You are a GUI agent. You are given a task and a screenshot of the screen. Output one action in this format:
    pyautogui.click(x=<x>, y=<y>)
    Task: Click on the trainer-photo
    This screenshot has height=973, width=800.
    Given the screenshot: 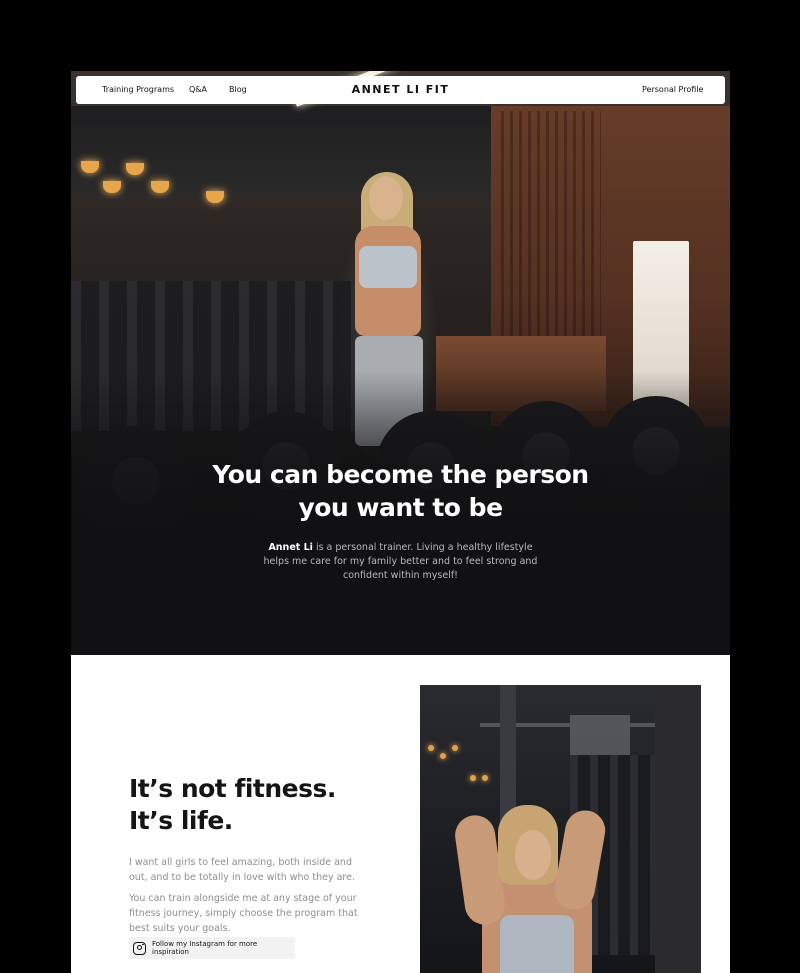 What is the action you would take?
    pyautogui.click(x=560, y=829)
    